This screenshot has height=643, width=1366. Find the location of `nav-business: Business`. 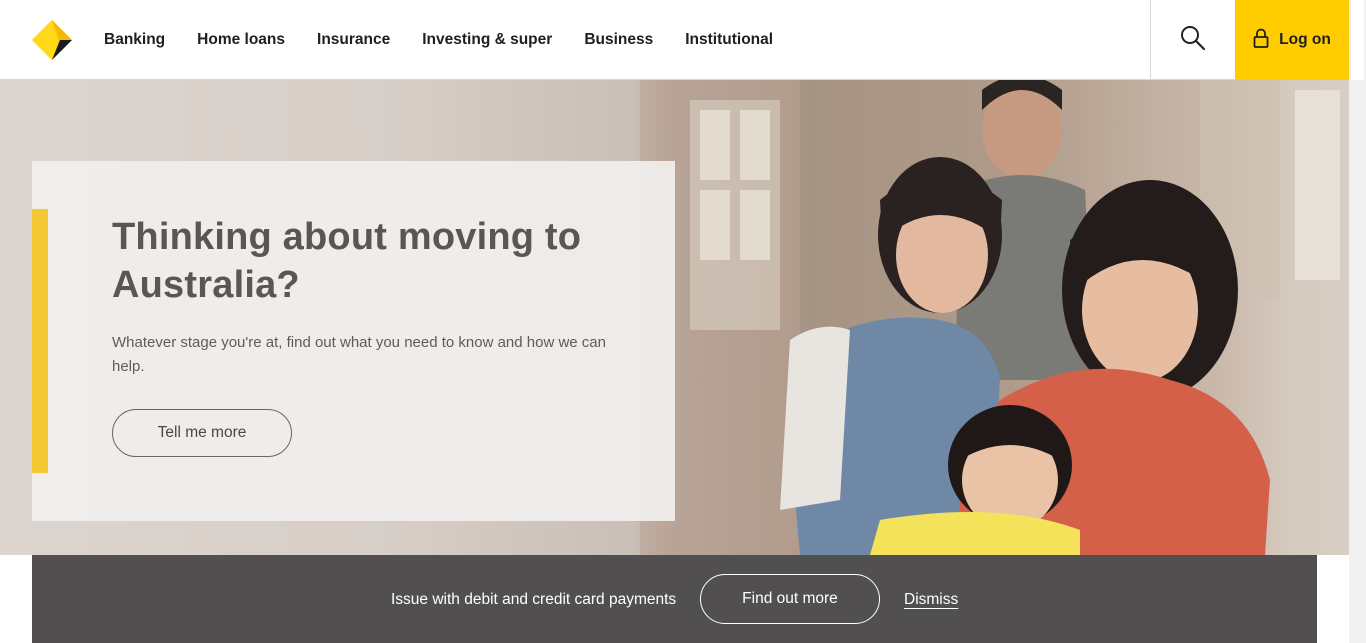

nav-business: Business is located at coordinates (618, 40).